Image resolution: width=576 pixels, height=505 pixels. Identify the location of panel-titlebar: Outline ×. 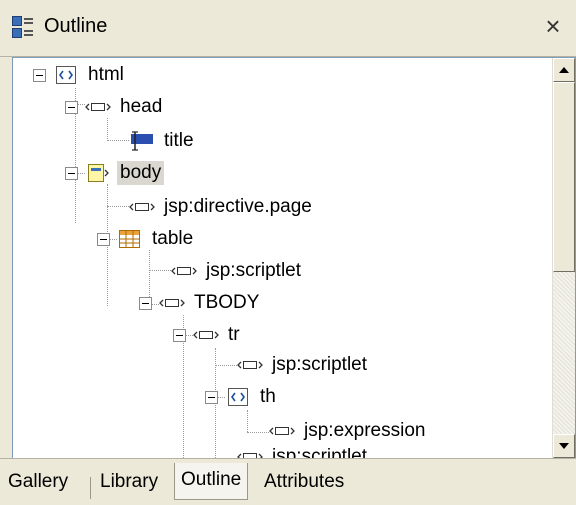
(288, 28).